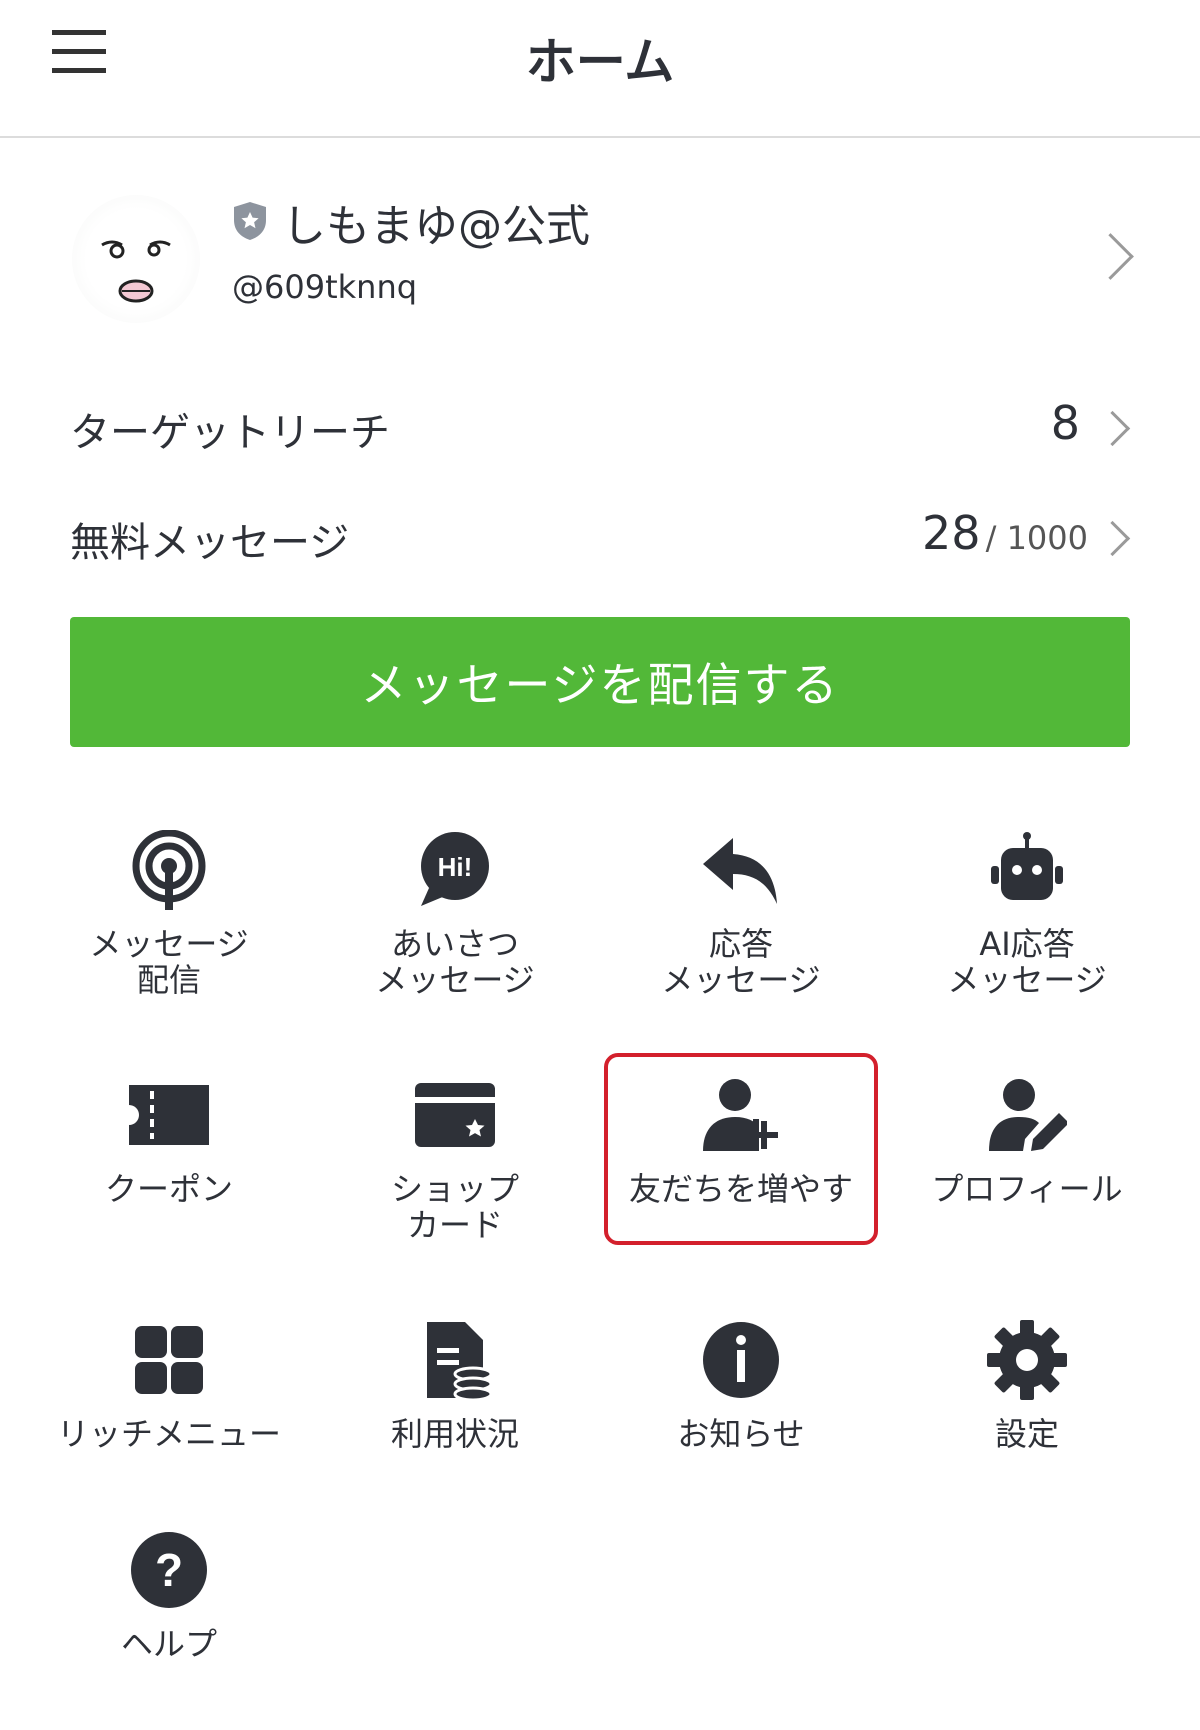 Image resolution: width=1200 pixels, height=1730 pixels. Describe the element at coordinates (951, 533) in the screenshot. I see `free-messages-used: 28` at that location.